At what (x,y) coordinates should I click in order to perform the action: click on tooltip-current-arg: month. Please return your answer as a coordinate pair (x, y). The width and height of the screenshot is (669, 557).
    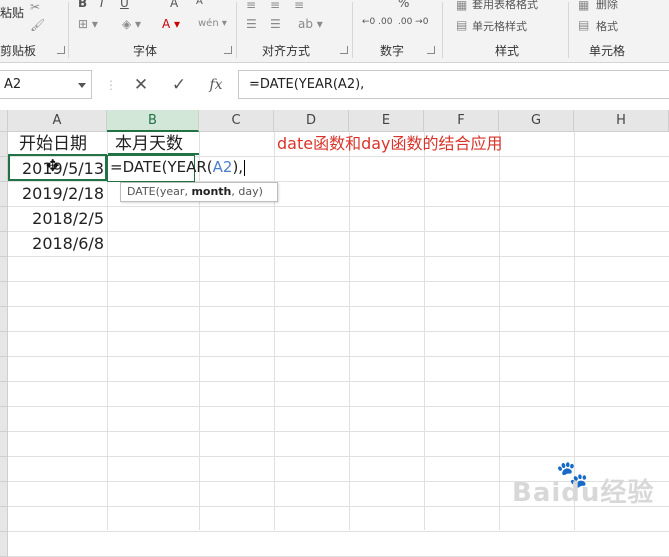
    Looking at the image, I should click on (211, 191).